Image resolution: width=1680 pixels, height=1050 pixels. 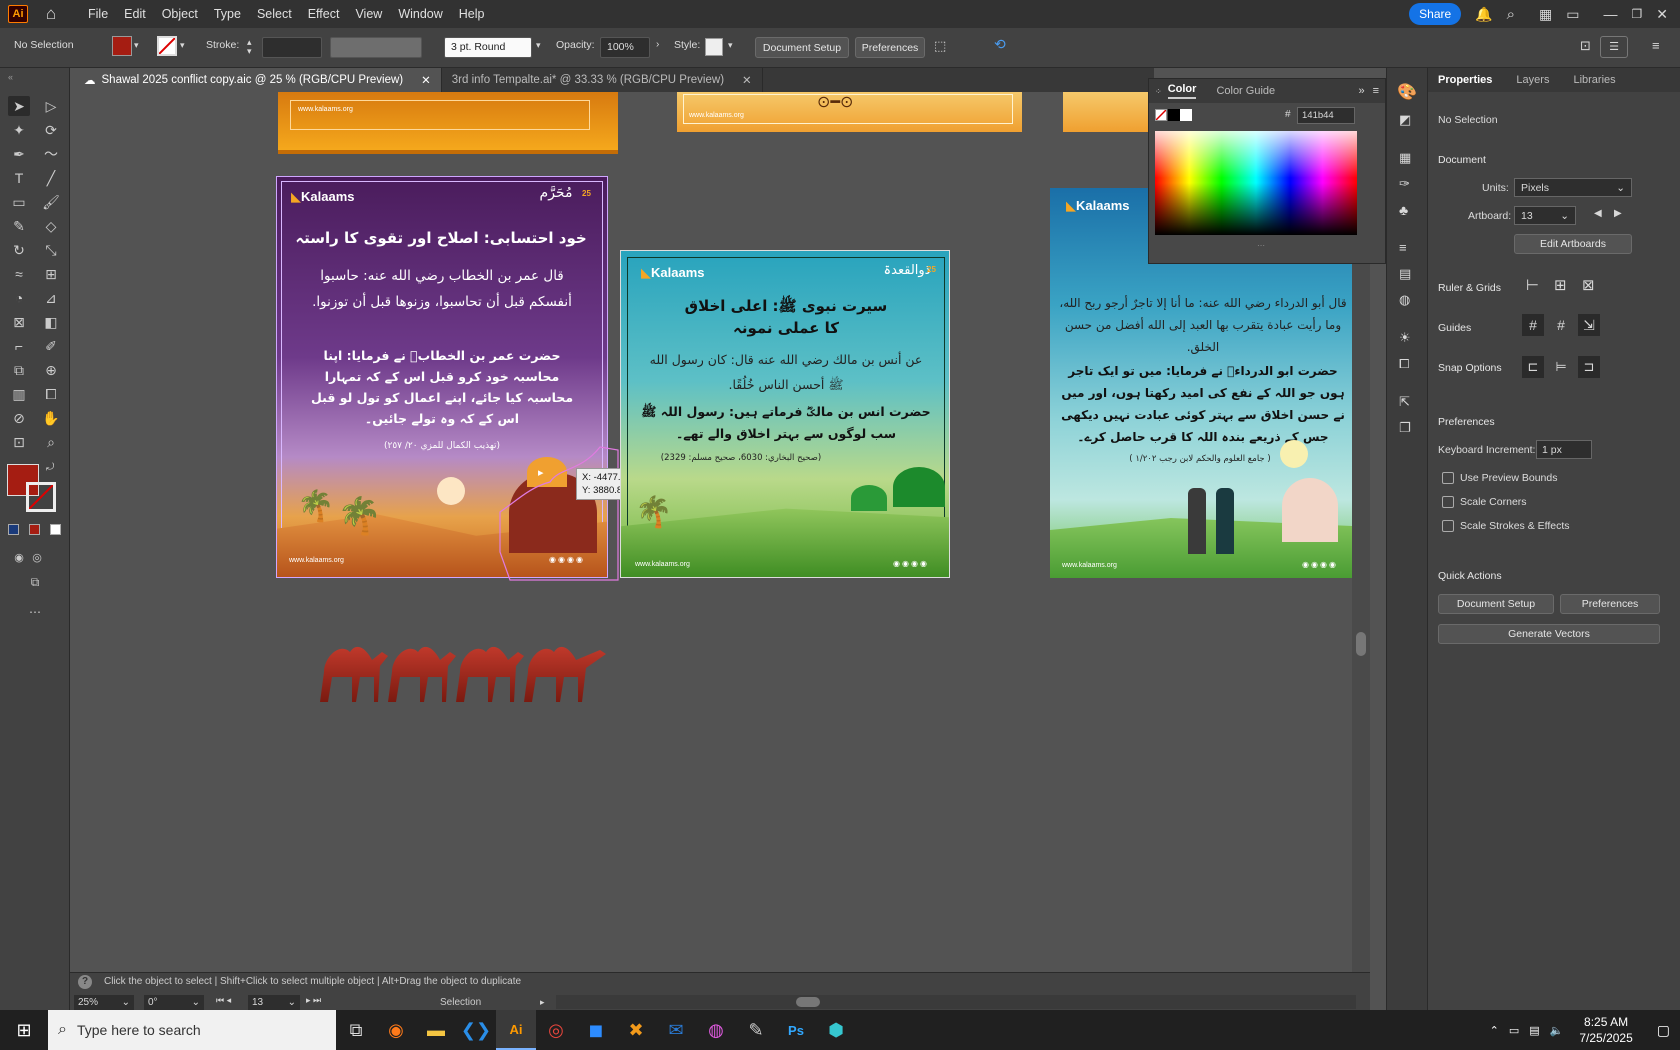 What do you see at coordinates (1588, 285) in the screenshot?
I see `transparency-grid-icon: ⊠` at bounding box center [1588, 285].